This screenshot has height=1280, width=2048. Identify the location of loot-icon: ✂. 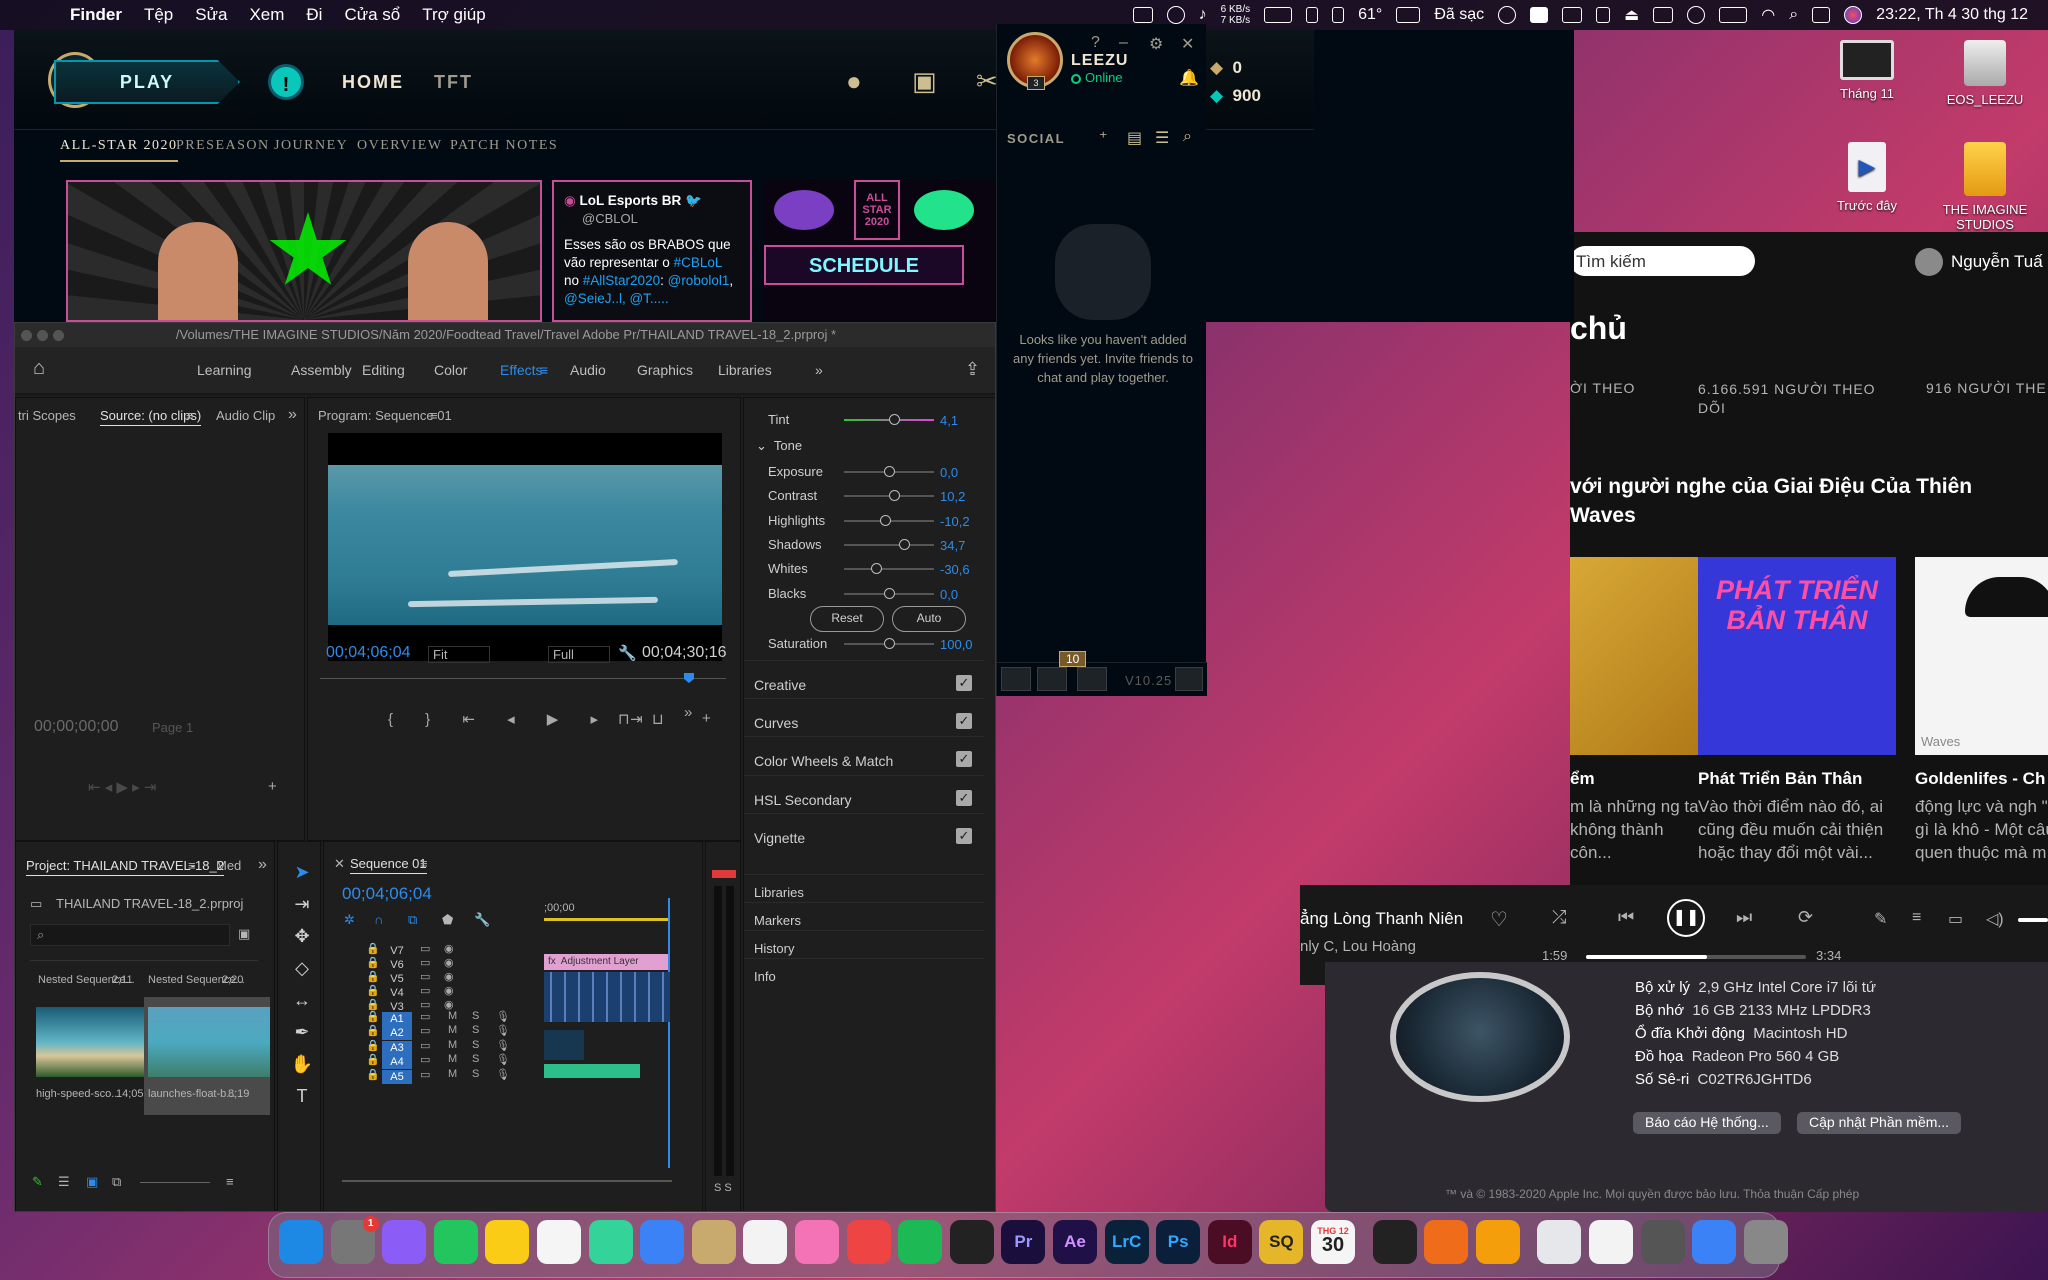
(987, 81).